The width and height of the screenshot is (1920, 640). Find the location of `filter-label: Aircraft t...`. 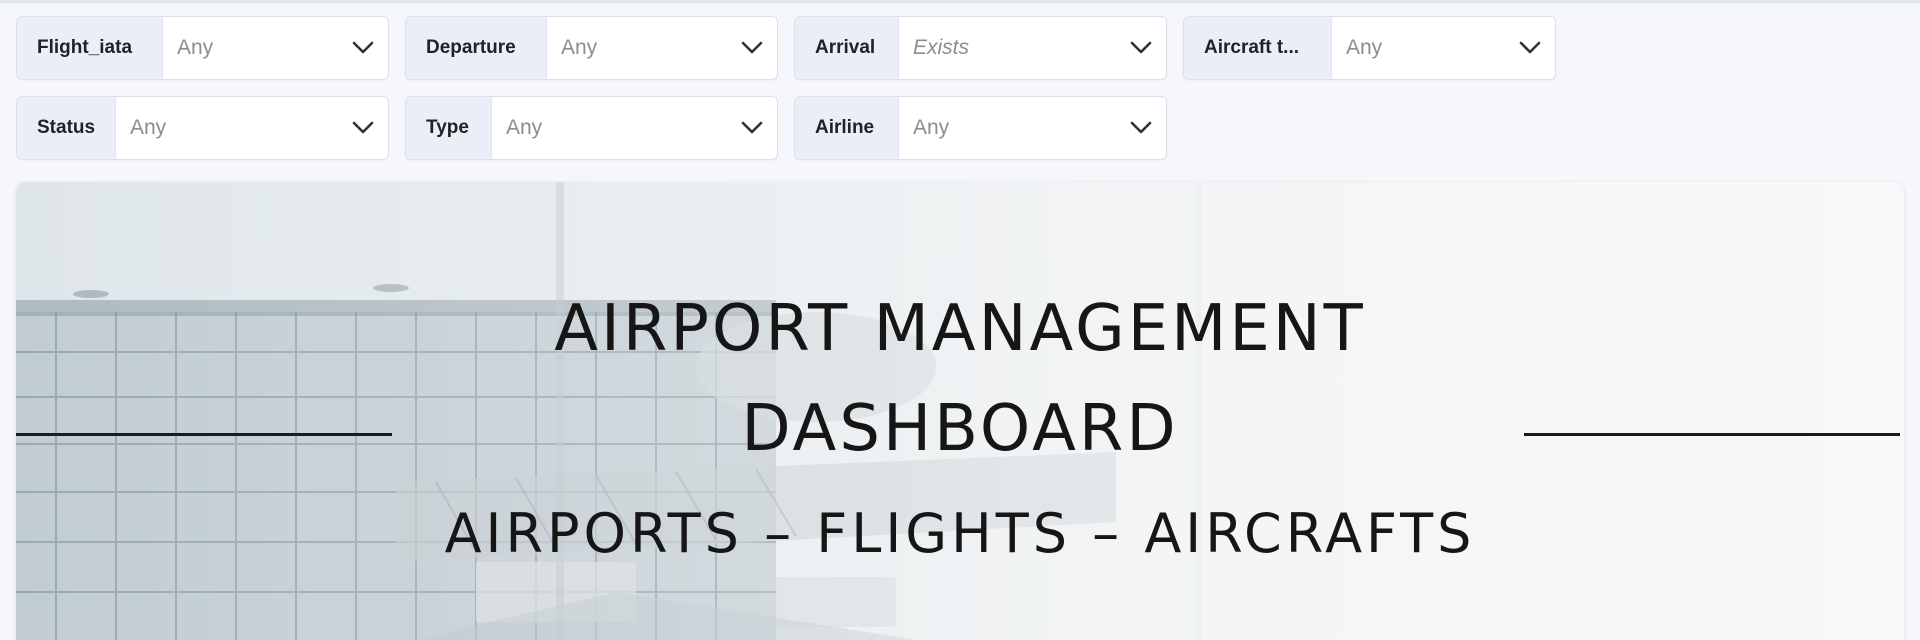

filter-label: Aircraft t... is located at coordinates (1258, 48).